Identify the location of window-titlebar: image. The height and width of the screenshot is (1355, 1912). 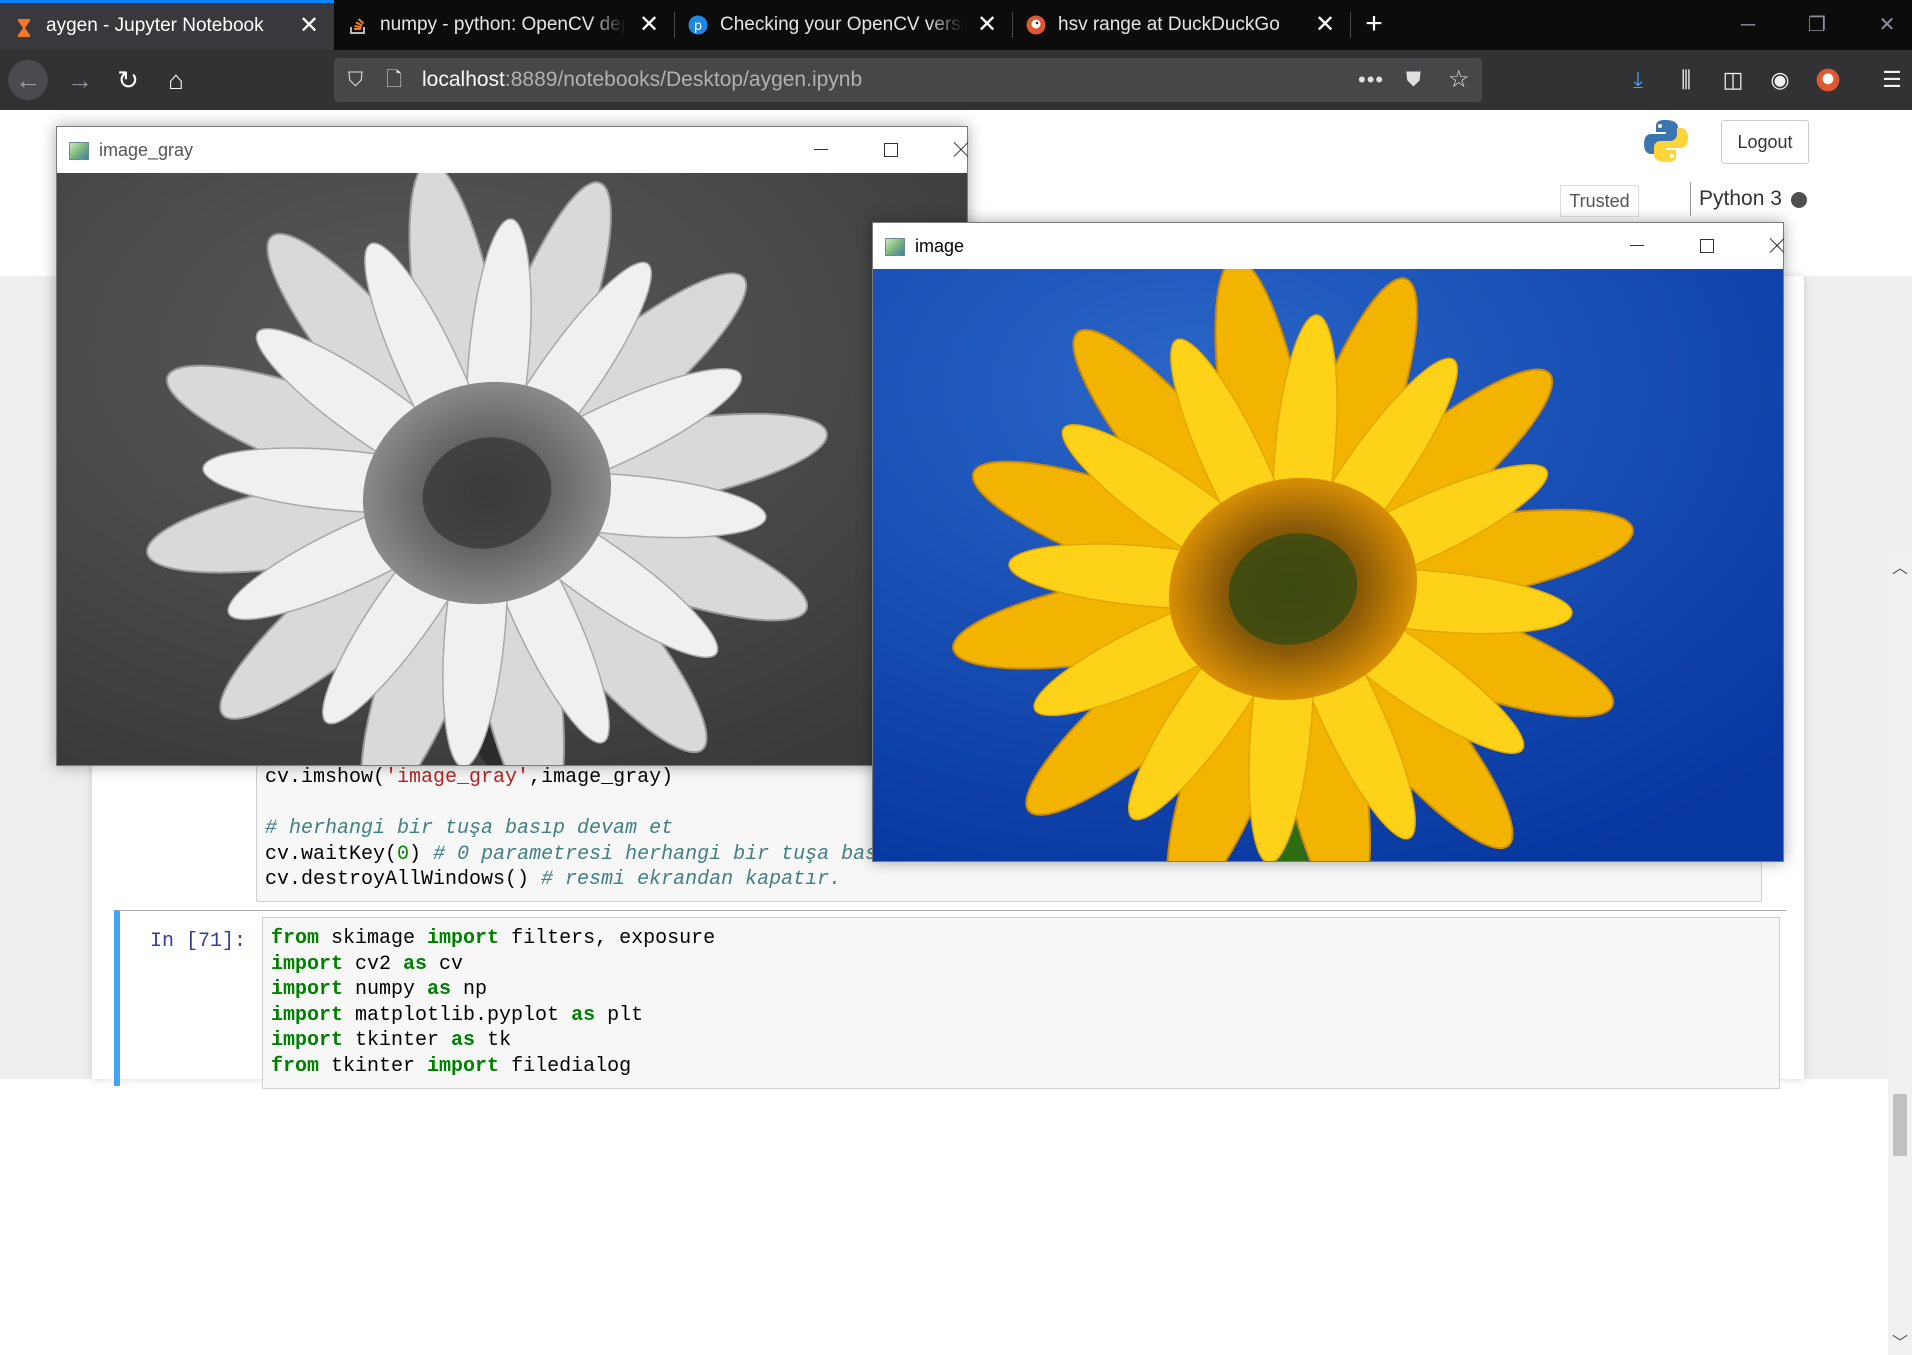
(1328, 246).